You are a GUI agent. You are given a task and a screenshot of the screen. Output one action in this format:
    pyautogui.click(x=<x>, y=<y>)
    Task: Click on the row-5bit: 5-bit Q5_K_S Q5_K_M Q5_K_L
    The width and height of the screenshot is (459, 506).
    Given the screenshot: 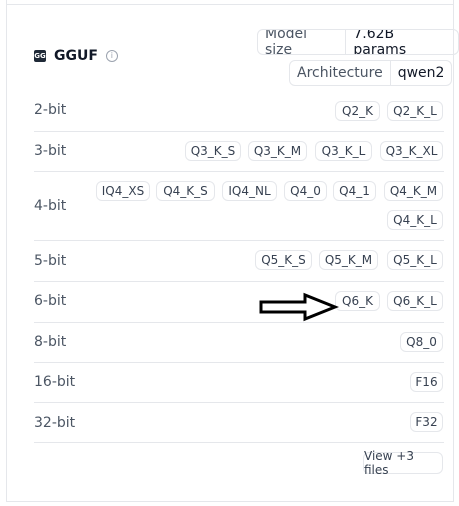 What is the action you would take?
    pyautogui.click(x=239, y=261)
    